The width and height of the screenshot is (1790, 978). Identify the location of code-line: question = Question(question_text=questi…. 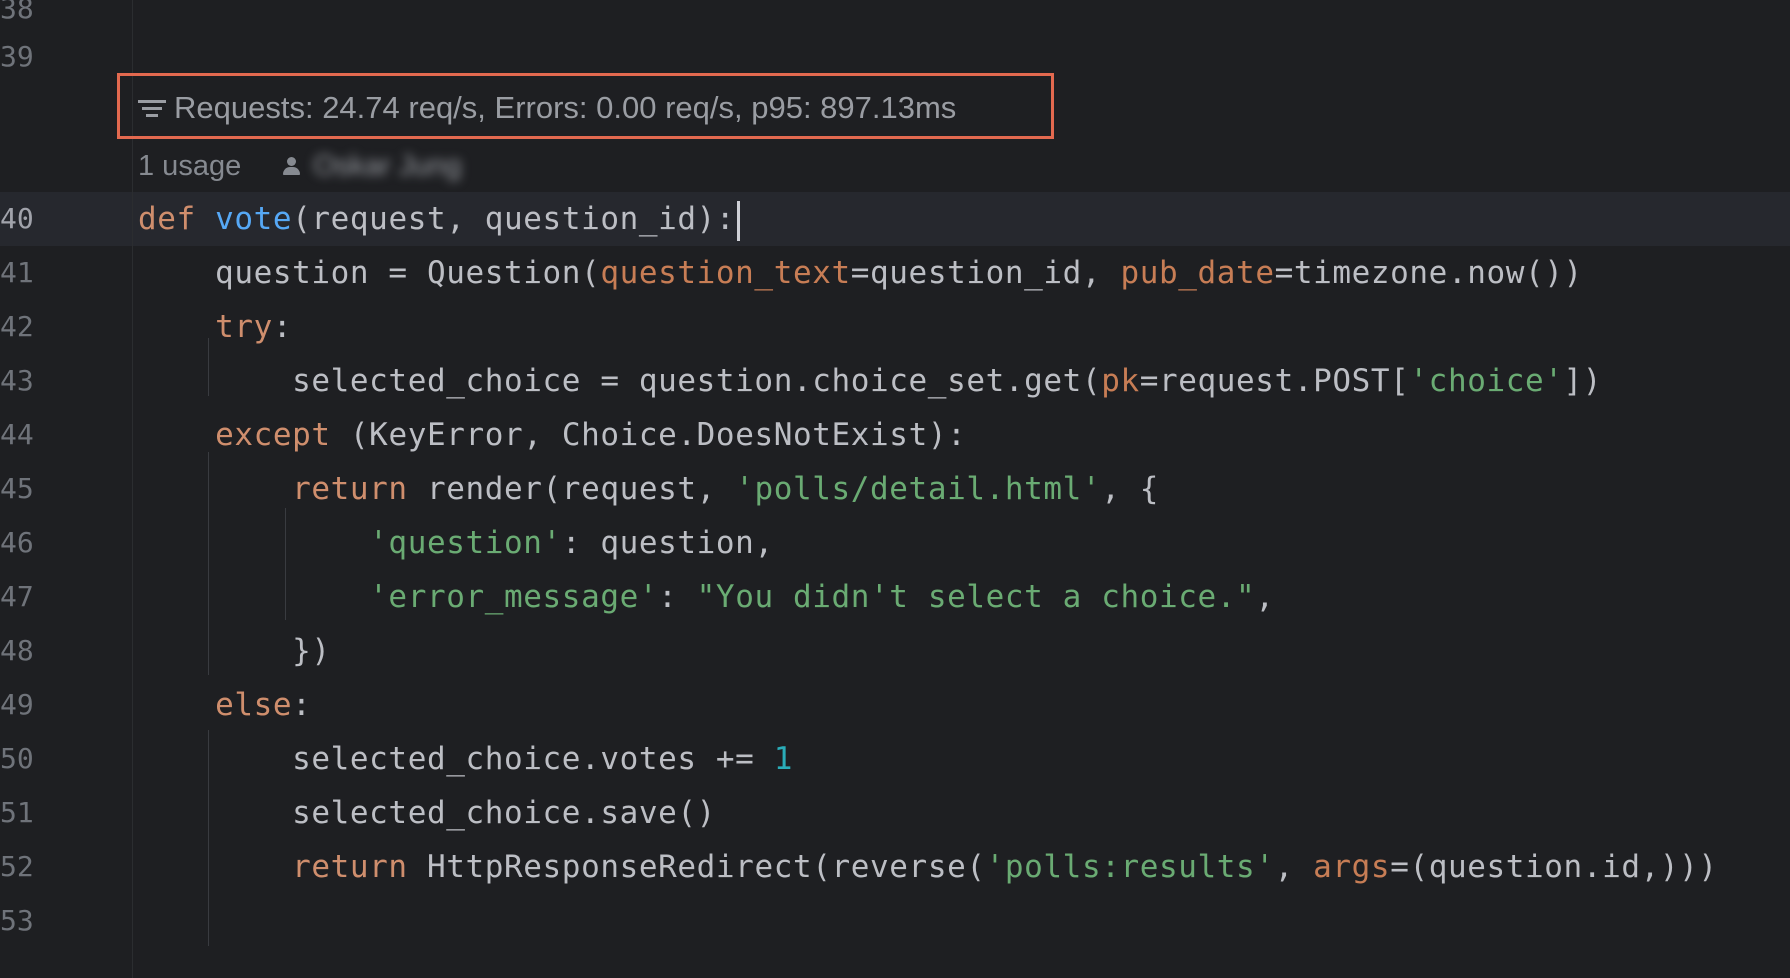
(860, 273).